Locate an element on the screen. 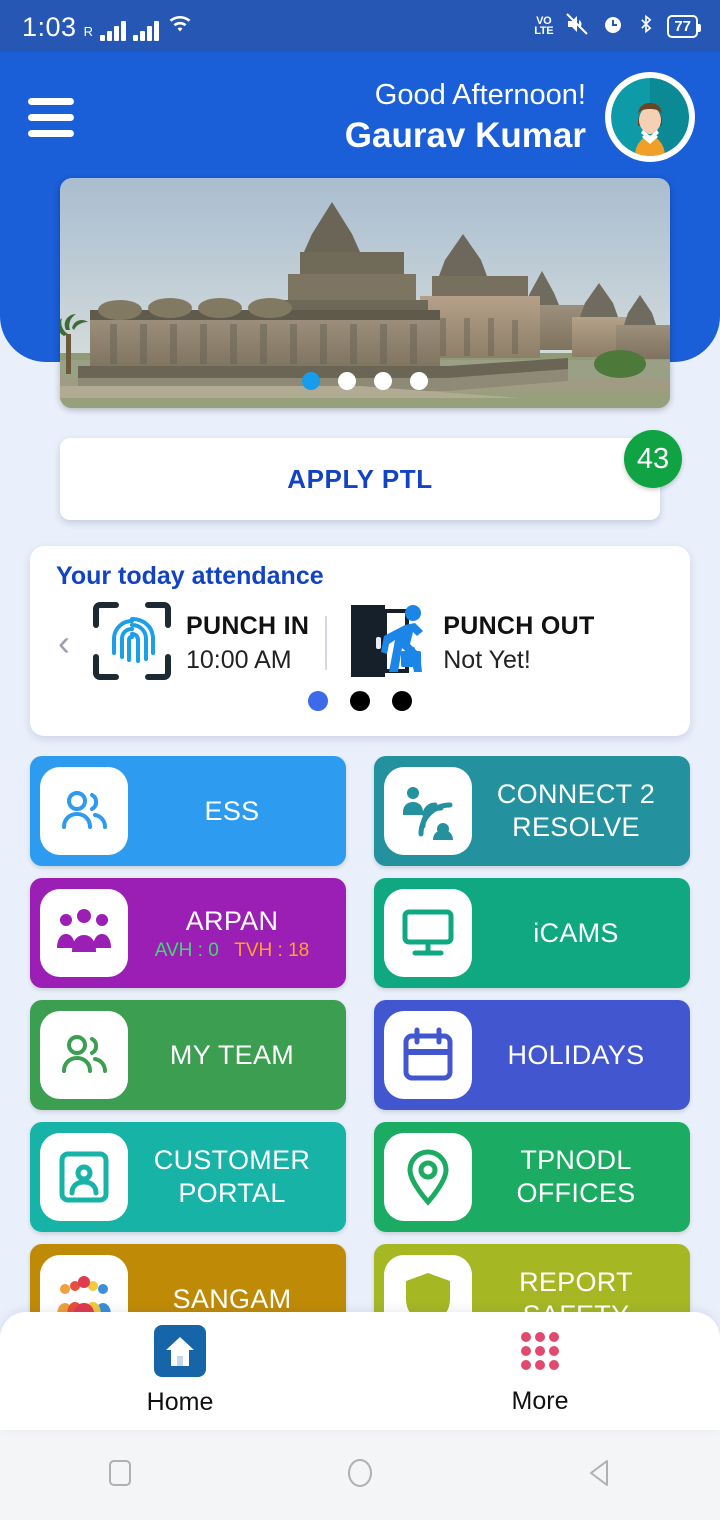 This screenshot has width=720, height=1520. hamburger-menu-icon is located at coordinates (54, 117).